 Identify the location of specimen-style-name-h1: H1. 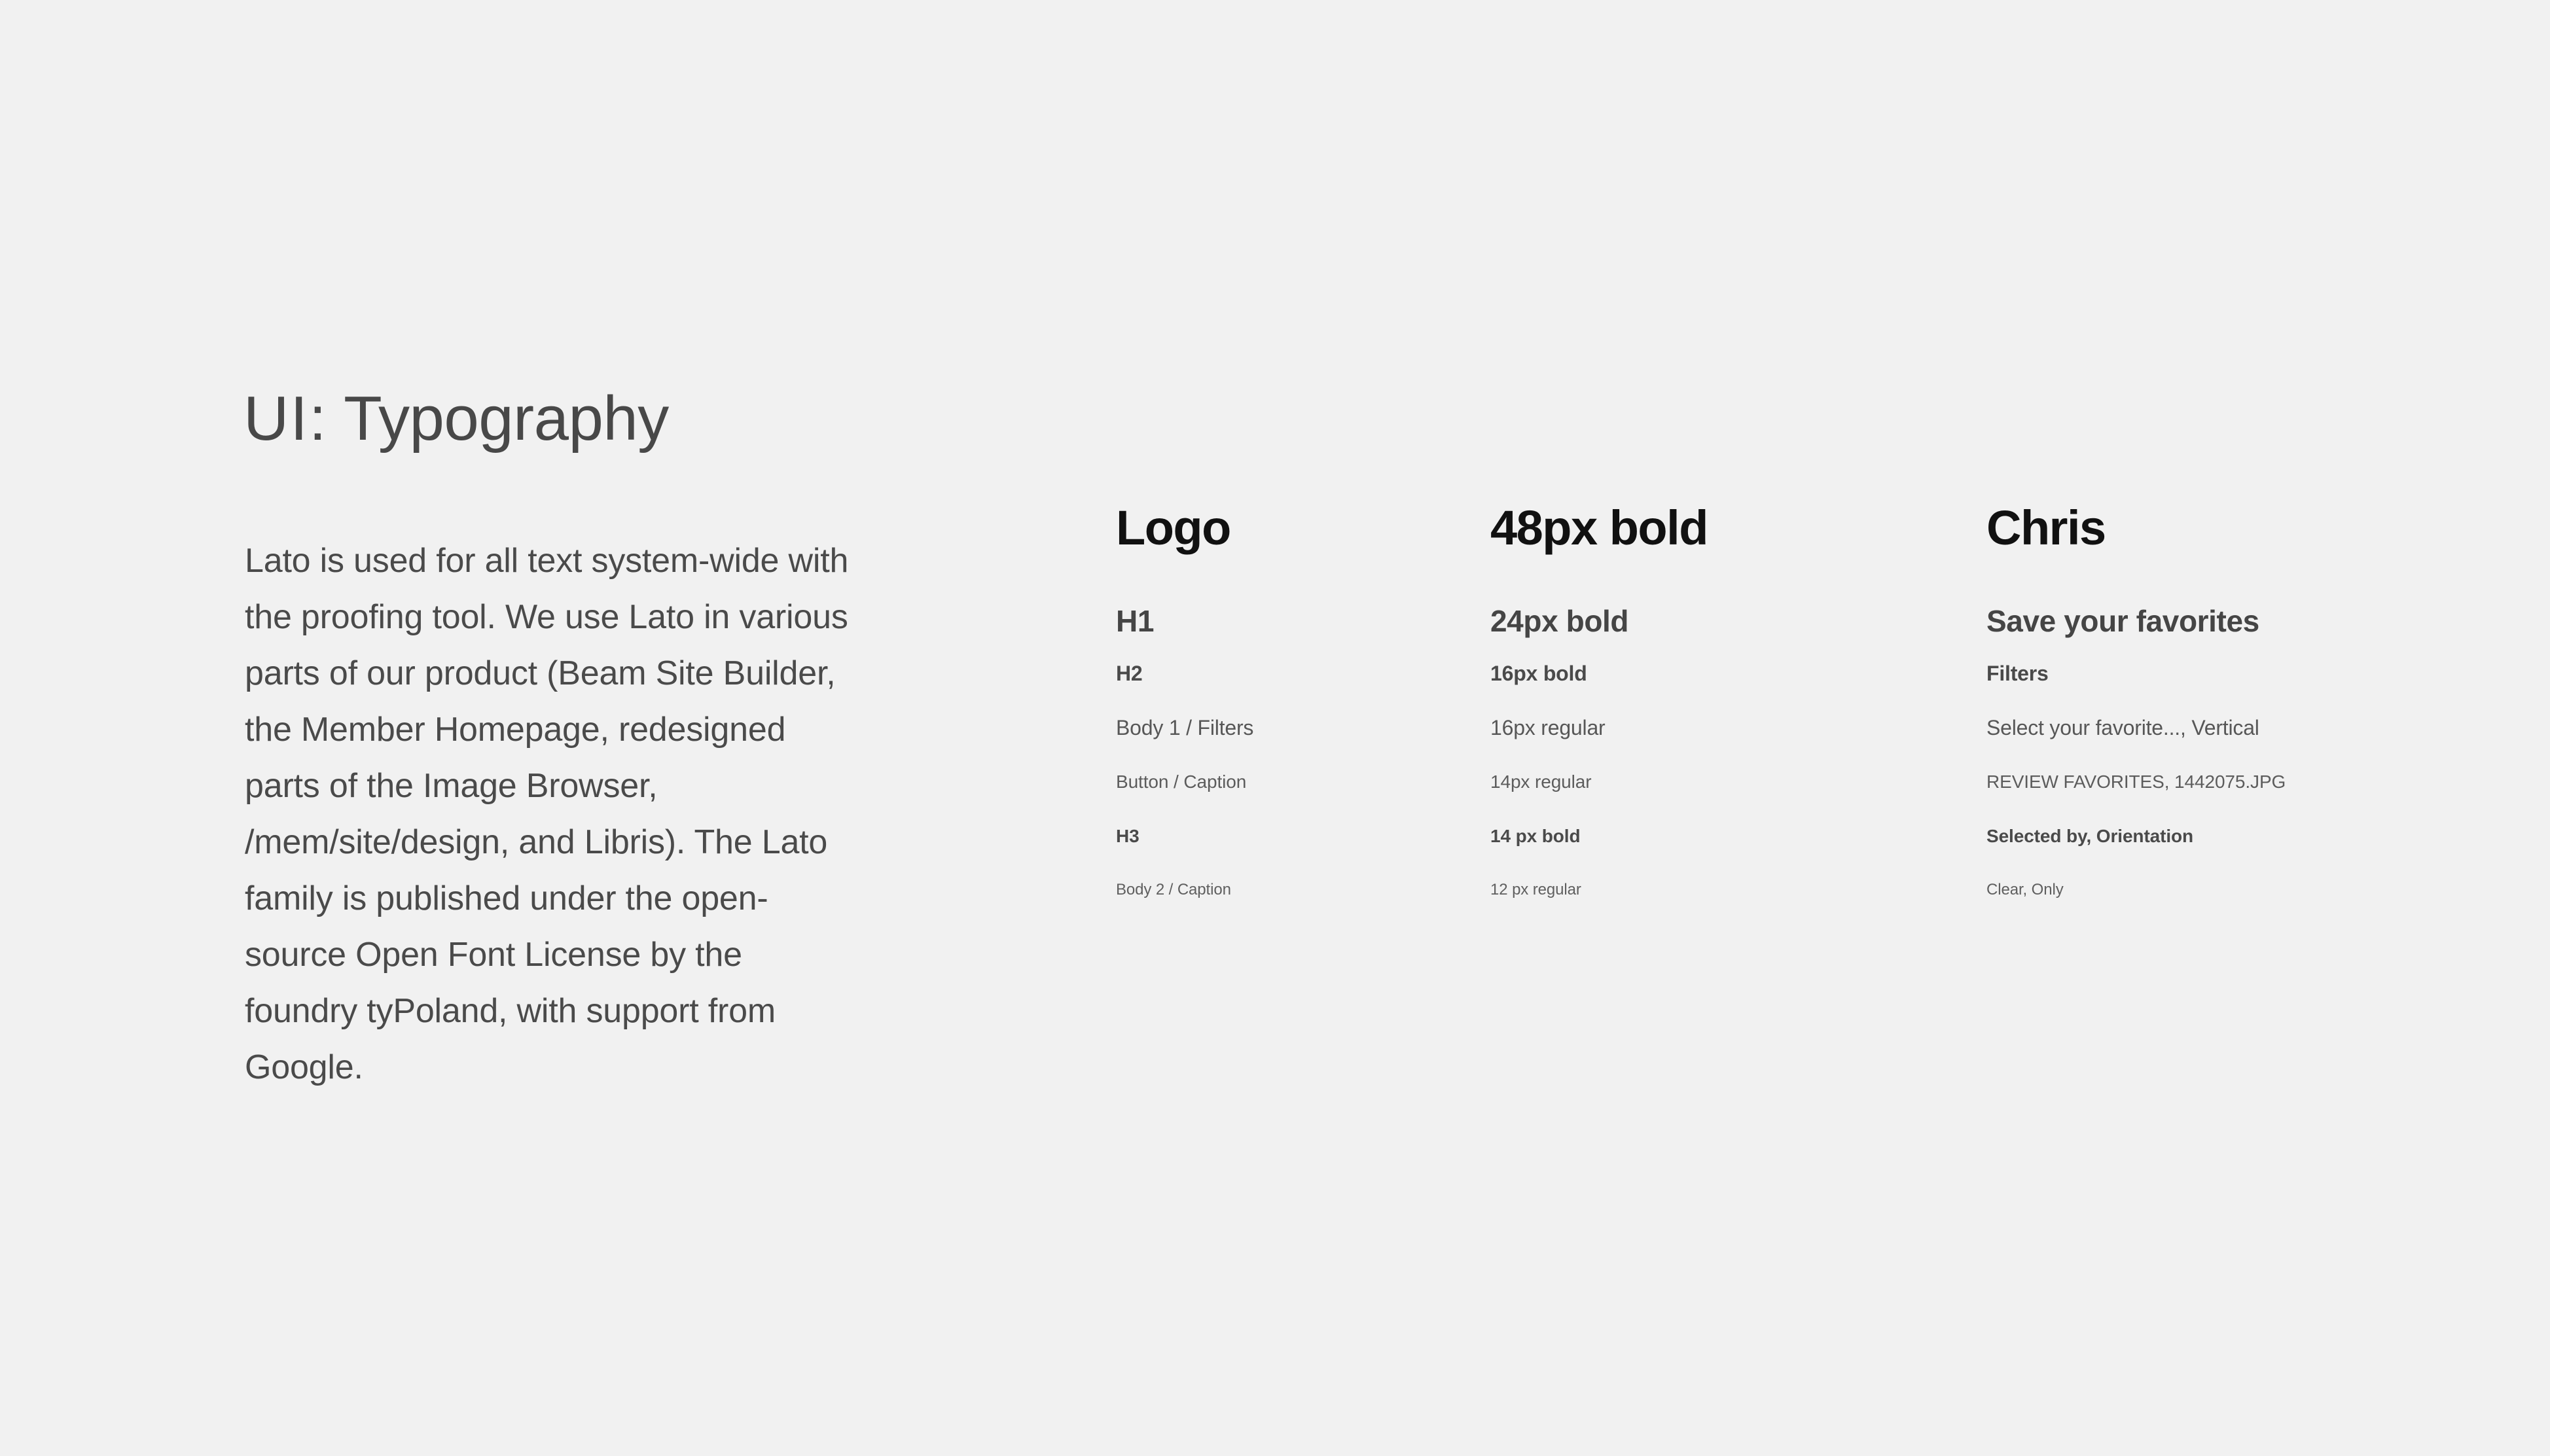
(1135, 621).